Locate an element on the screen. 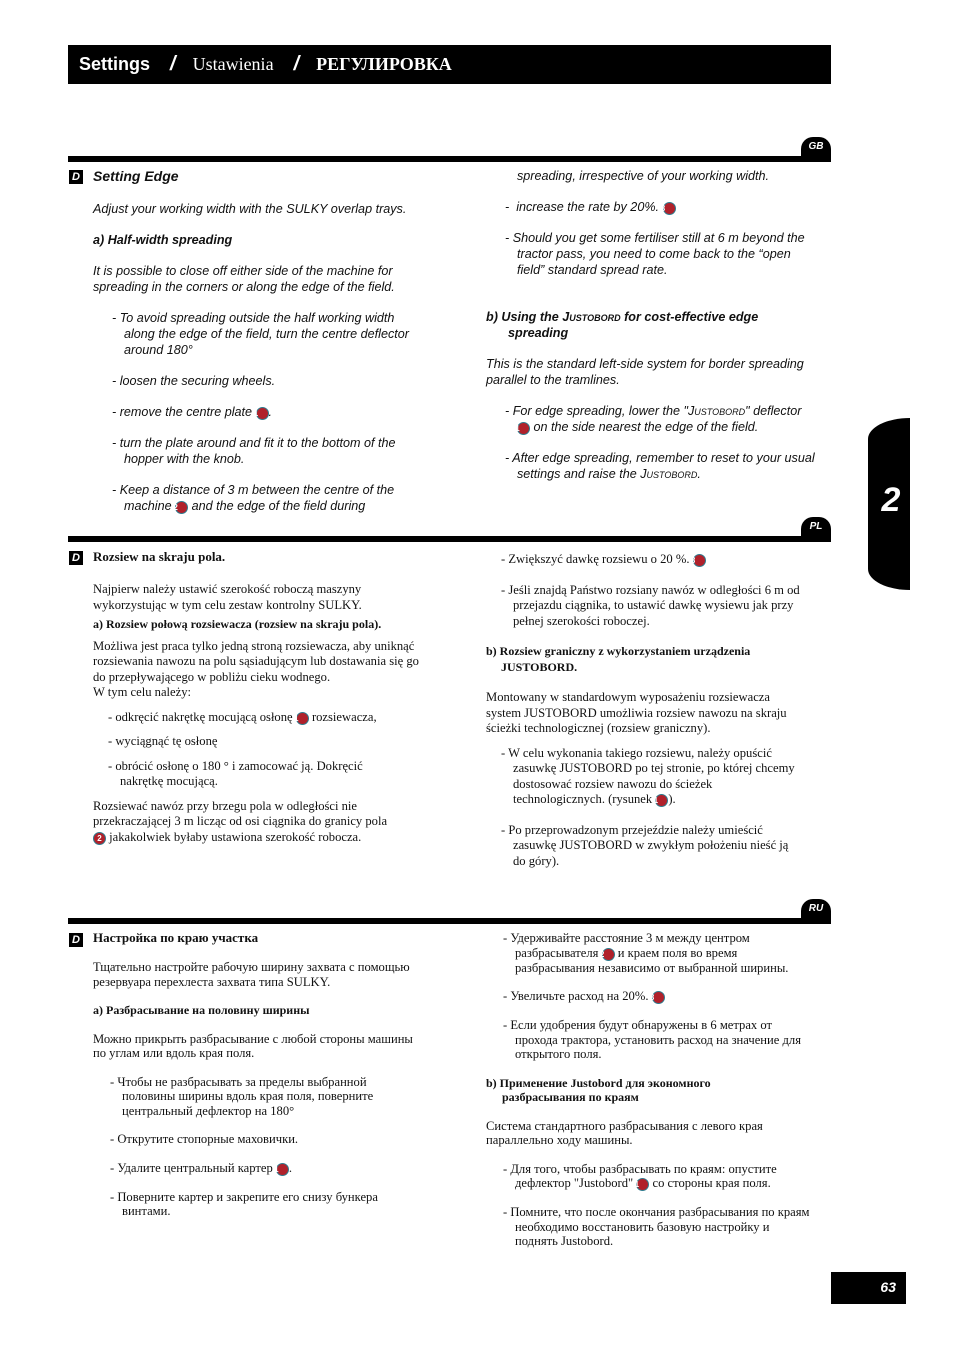 The width and height of the screenshot is (954, 1350). lang-tab-ru: RU is located at coordinates (816, 908).